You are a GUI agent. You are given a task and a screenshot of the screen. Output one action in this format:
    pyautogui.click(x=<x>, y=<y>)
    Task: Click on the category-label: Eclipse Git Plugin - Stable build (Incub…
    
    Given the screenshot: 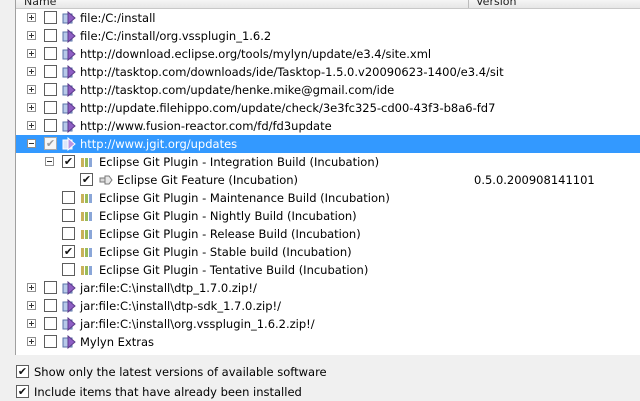 What is the action you would take?
    pyautogui.click(x=225, y=252)
    